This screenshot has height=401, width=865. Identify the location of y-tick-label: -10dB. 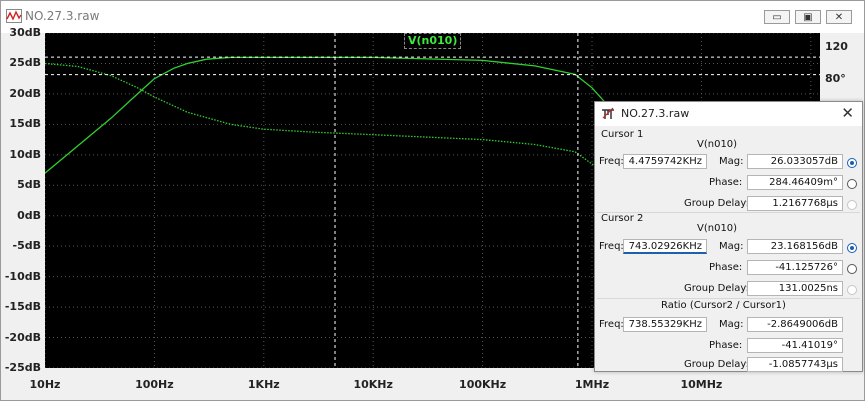
(22, 276).